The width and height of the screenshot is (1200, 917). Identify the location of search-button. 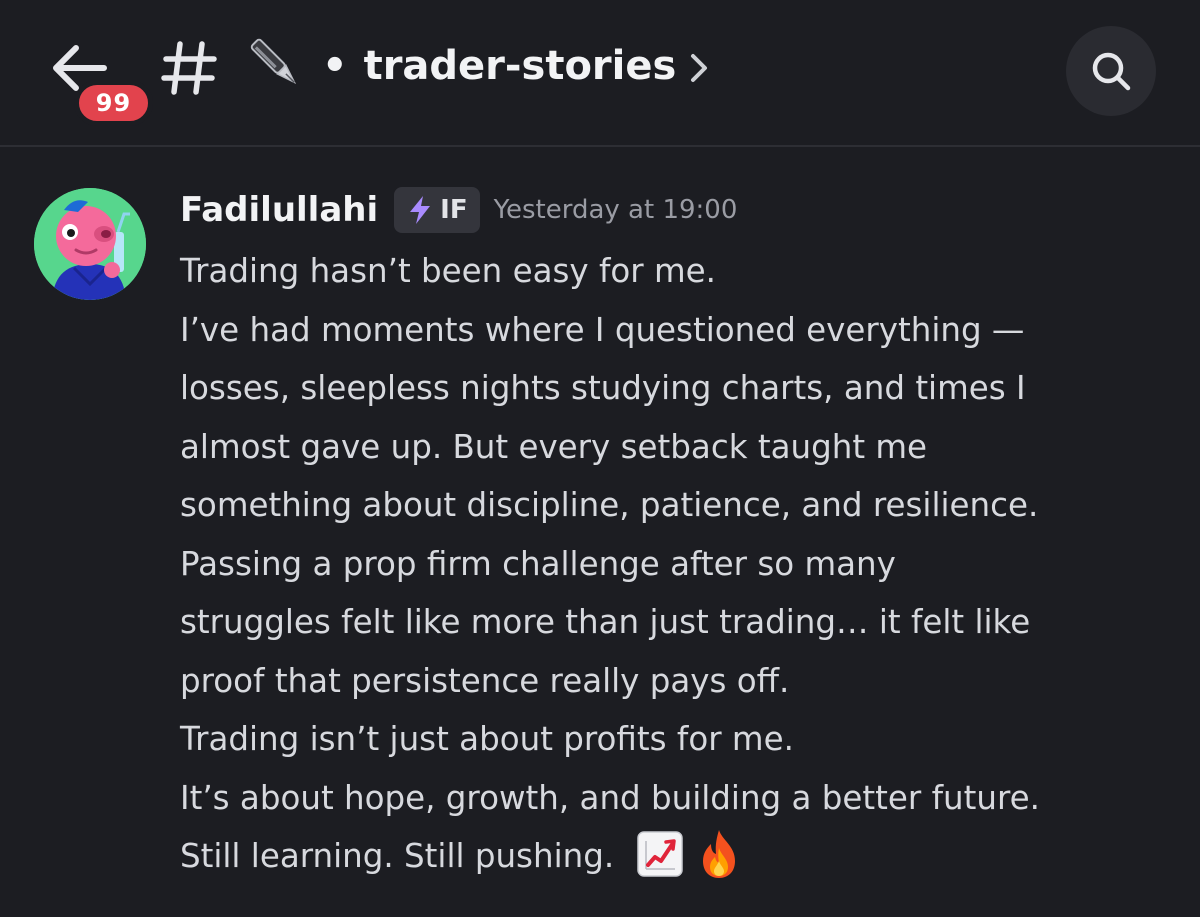
(1111, 71).